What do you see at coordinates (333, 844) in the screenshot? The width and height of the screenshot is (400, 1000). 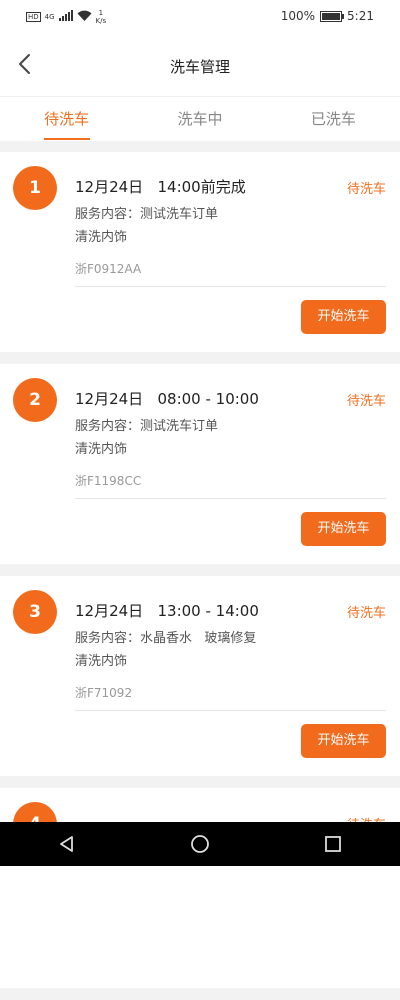 I see `square-recents-icon` at bounding box center [333, 844].